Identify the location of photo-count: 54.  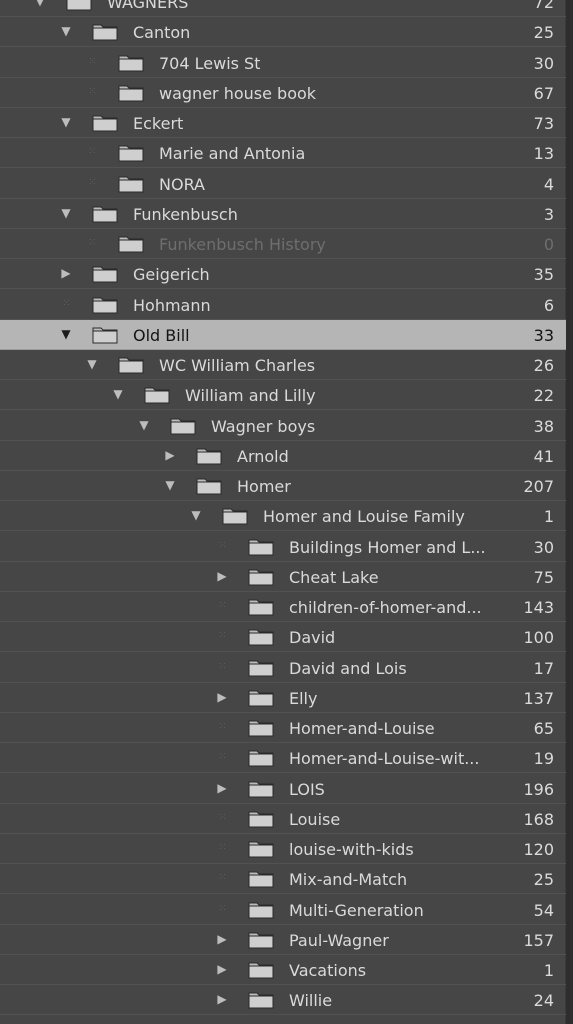
(543, 910).